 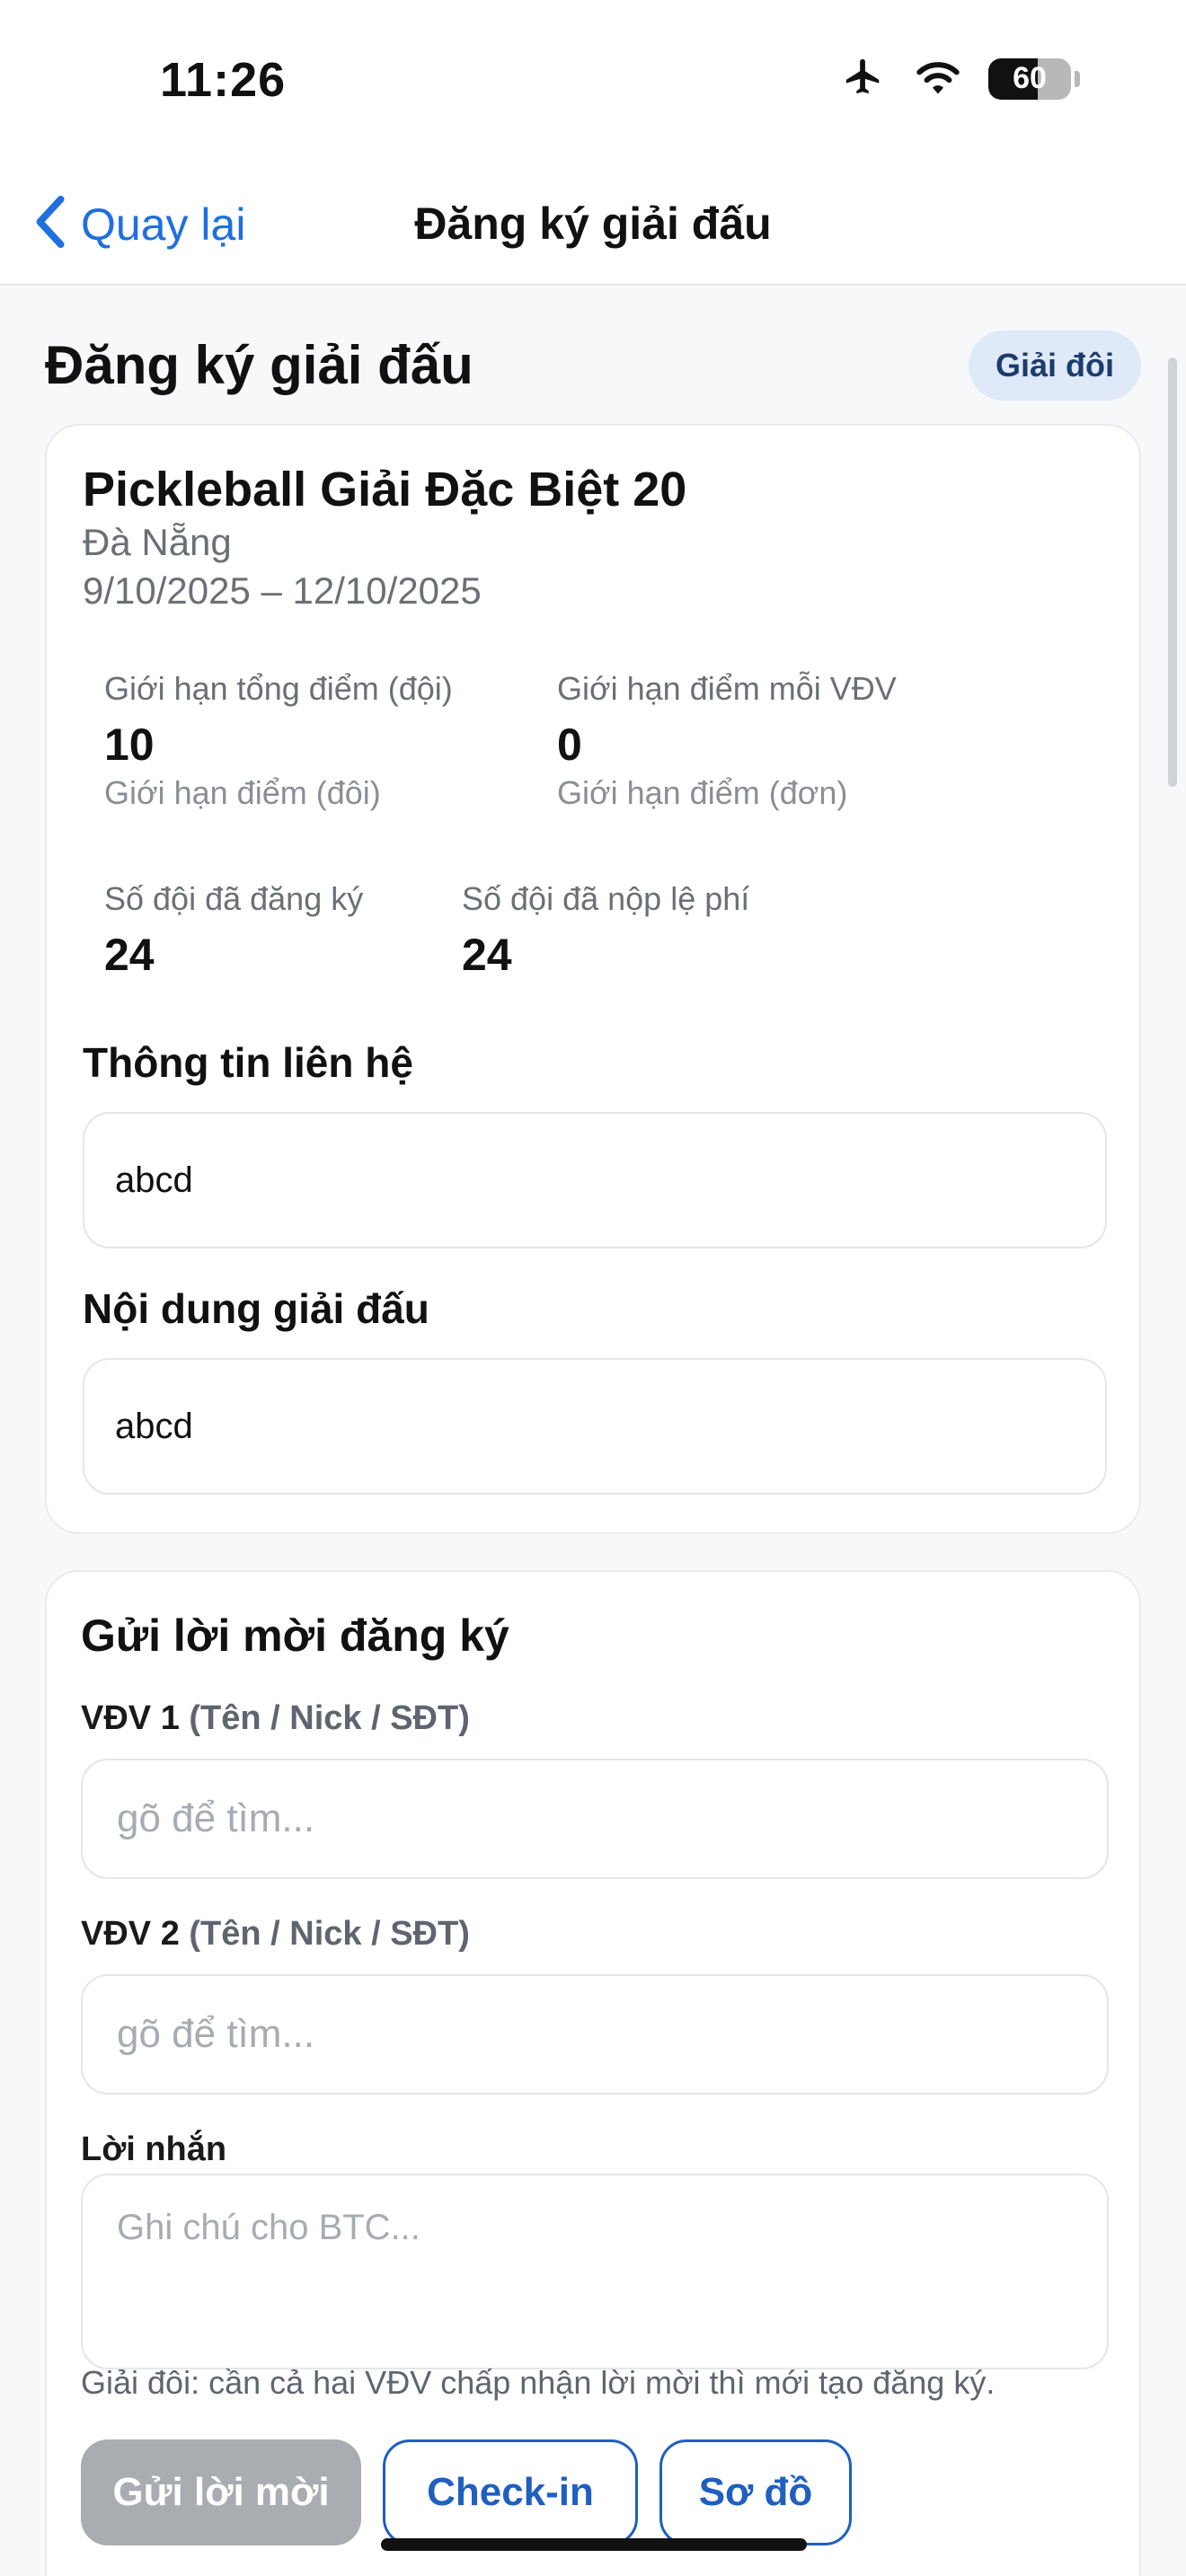 What do you see at coordinates (50, 224) in the screenshot?
I see `chevron-left-icon` at bounding box center [50, 224].